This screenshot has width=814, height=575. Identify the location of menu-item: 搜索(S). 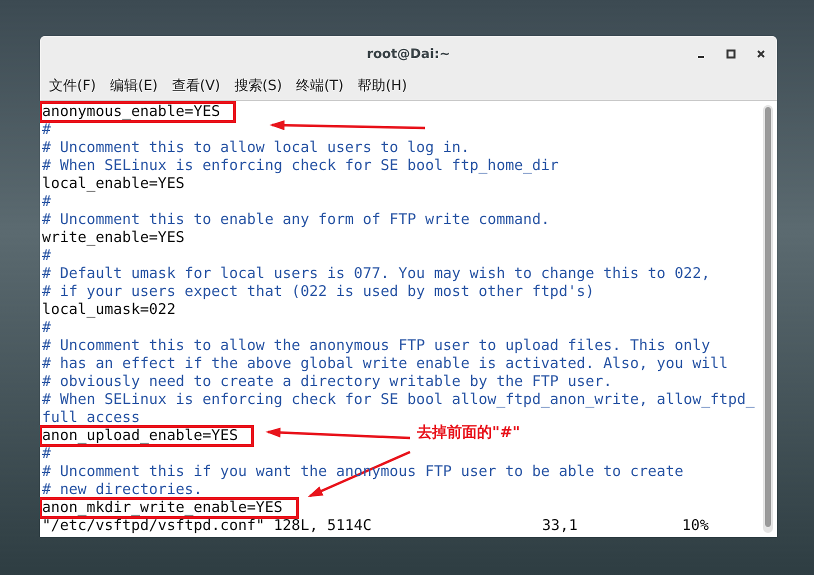
(258, 86).